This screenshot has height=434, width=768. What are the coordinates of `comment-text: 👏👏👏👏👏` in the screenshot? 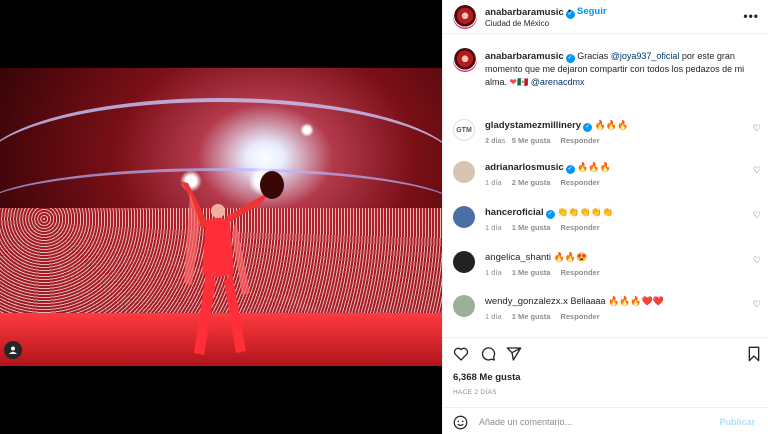 It's located at (585, 212).